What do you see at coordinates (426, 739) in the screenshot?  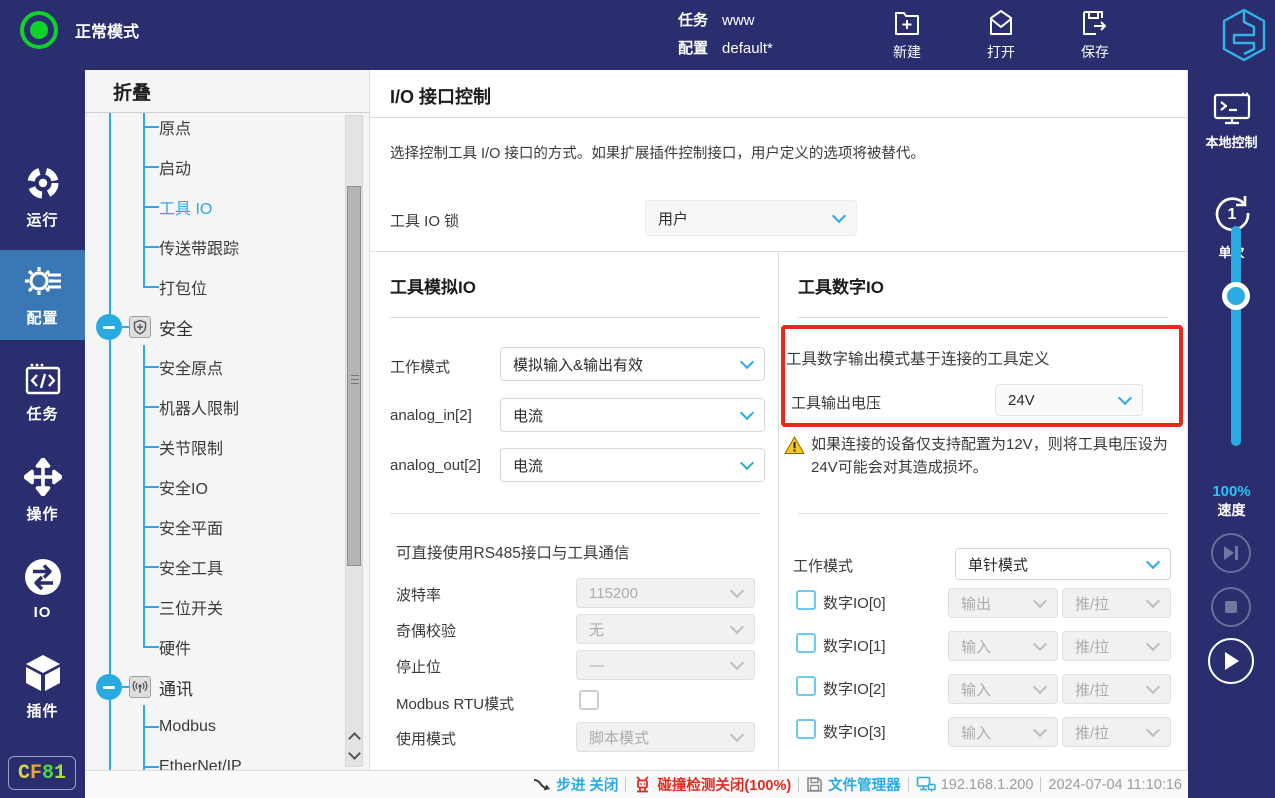 I see `usage-mode-label: 使用模式` at bounding box center [426, 739].